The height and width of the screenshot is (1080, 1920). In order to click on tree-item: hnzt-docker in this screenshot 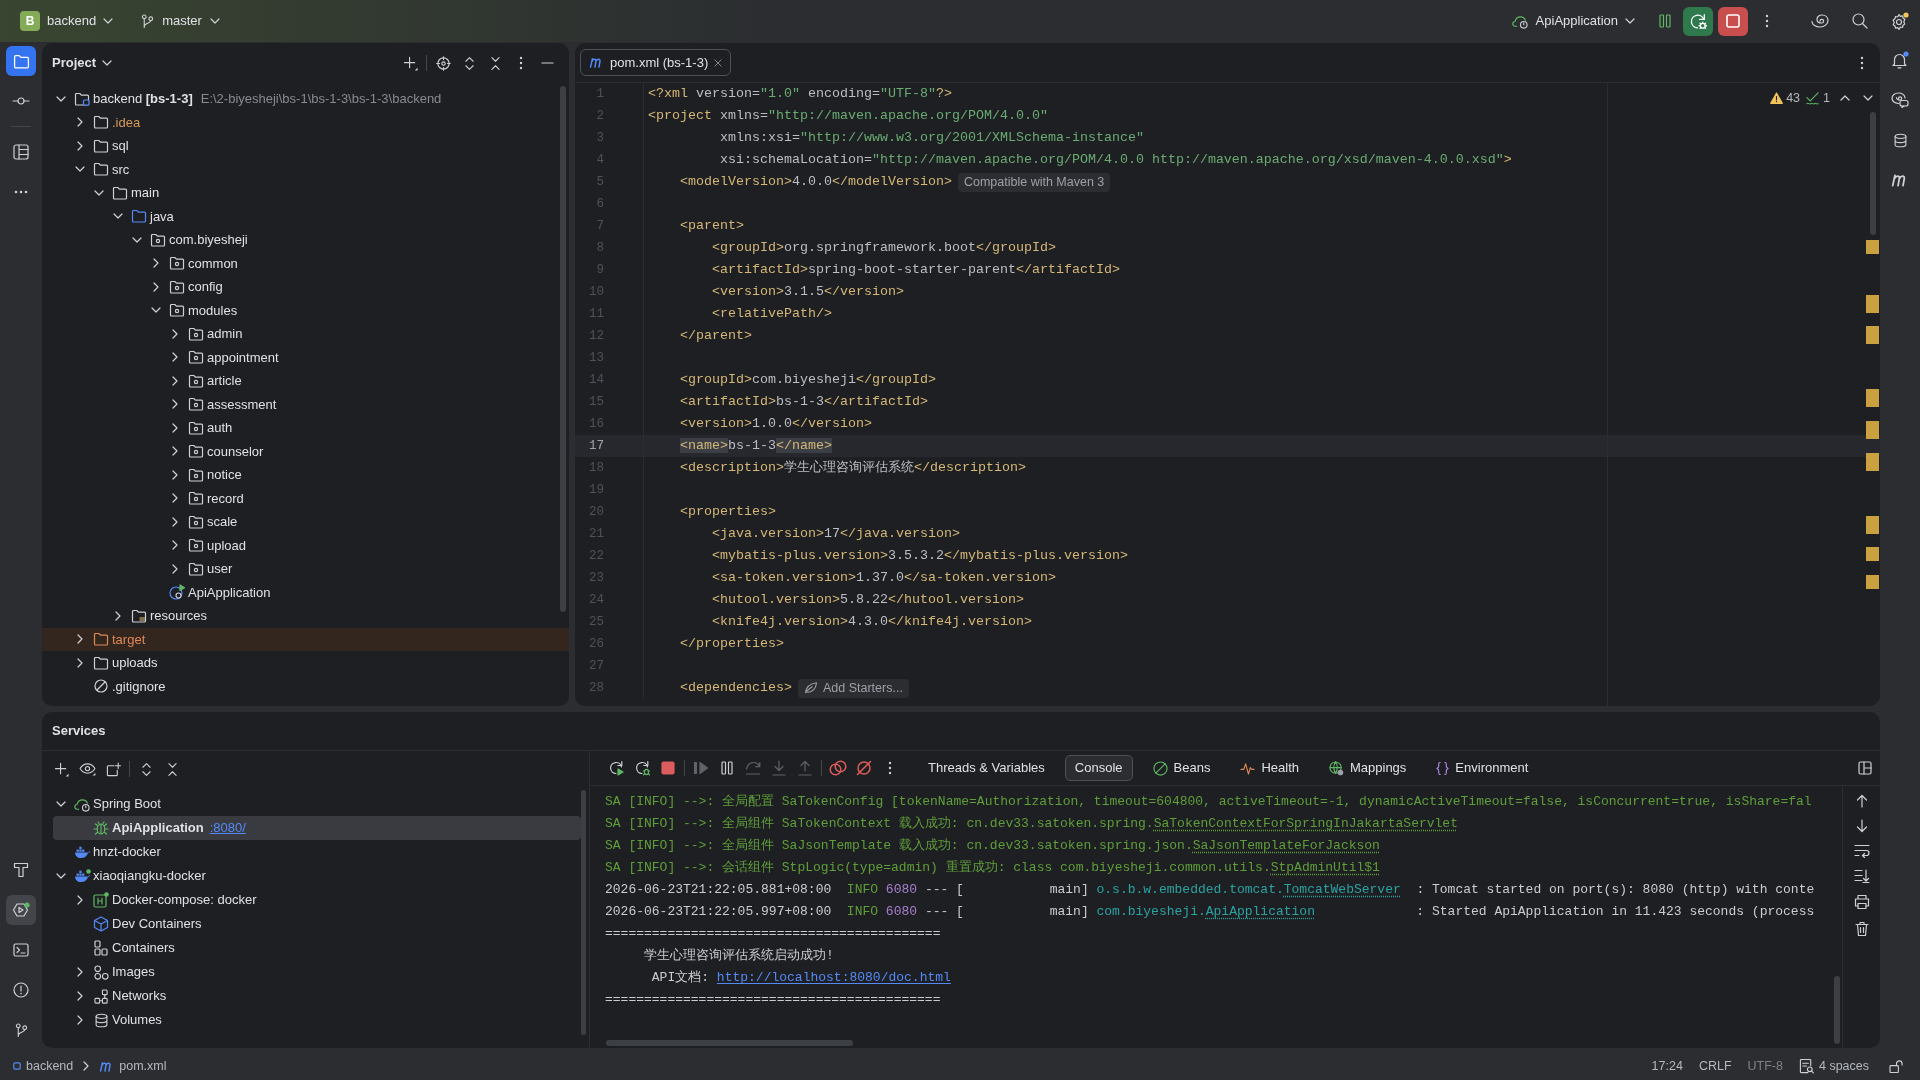, I will do `click(108, 852)`.